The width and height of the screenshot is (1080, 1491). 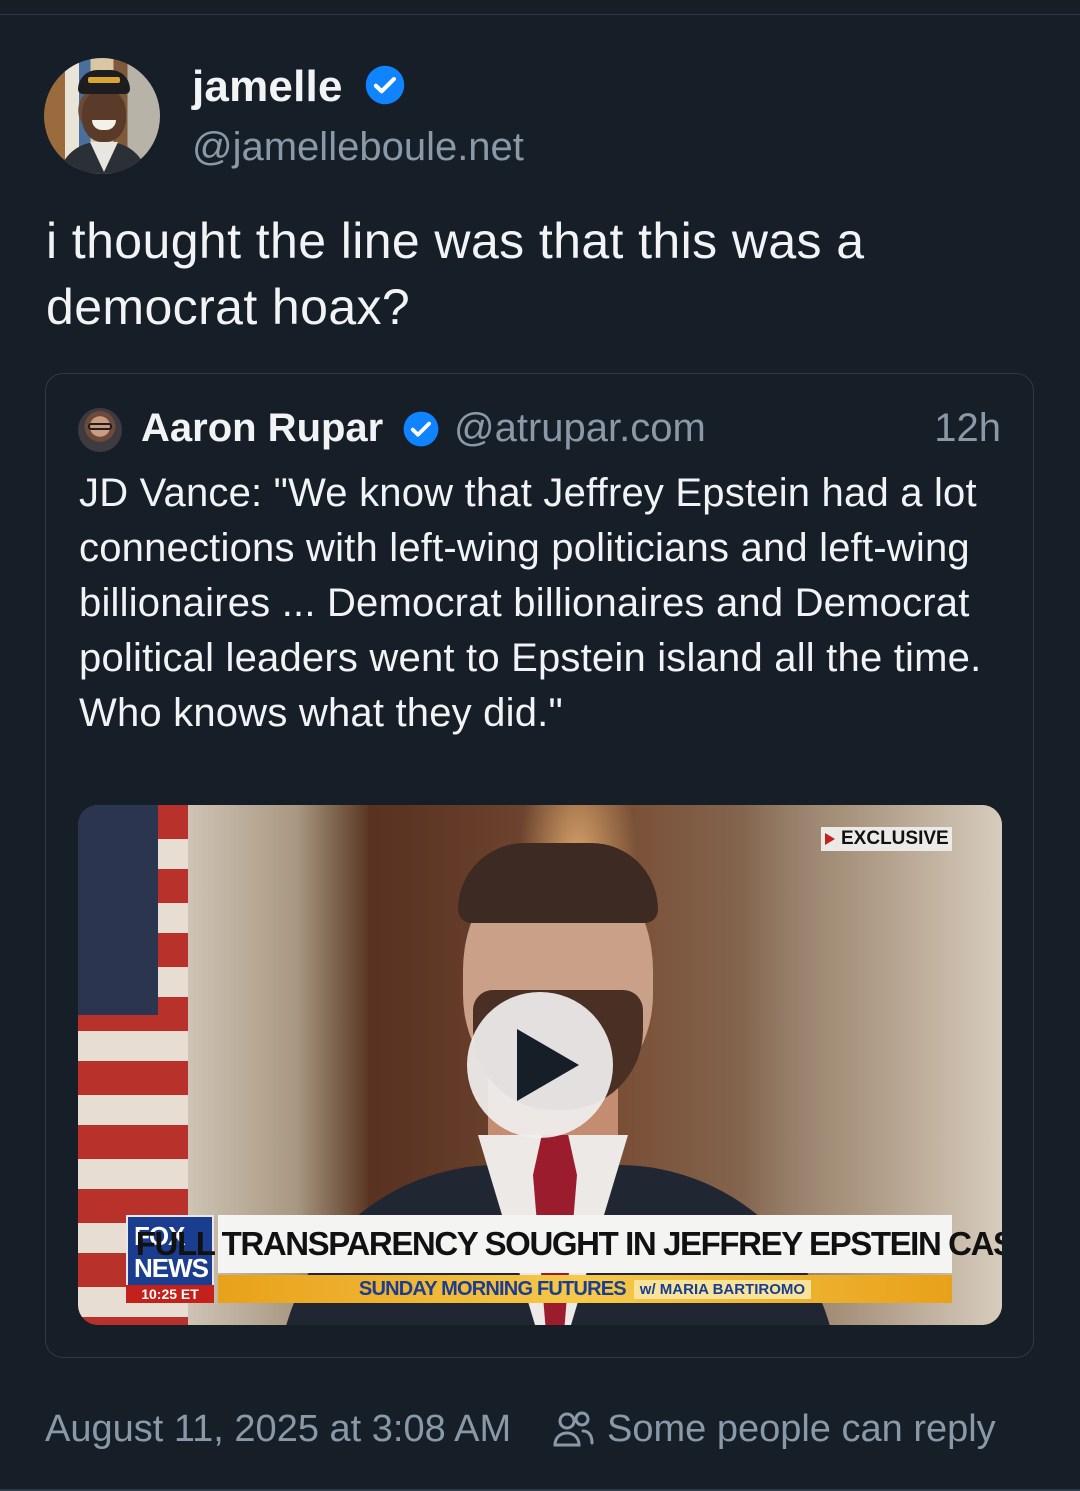 I want to click on people-icon, so click(x=573, y=1429).